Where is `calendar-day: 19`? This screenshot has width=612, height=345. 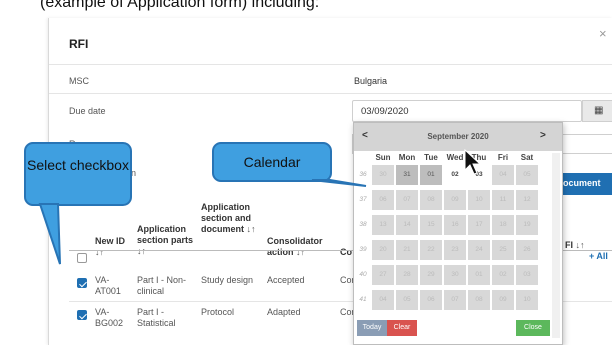
calendar-day: 19 is located at coordinates (527, 225).